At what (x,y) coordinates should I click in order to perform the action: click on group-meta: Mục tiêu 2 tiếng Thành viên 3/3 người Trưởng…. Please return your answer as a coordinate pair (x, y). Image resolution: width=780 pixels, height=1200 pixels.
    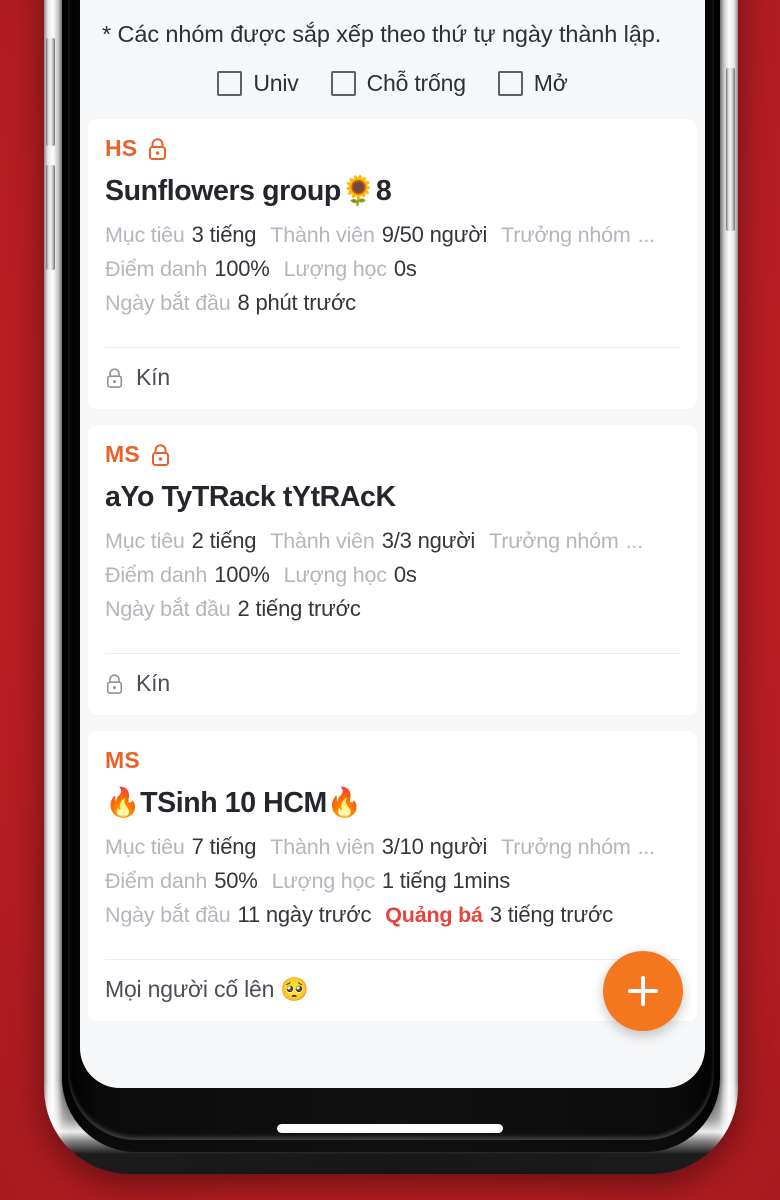
    Looking at the image, I should click on (392, 576).